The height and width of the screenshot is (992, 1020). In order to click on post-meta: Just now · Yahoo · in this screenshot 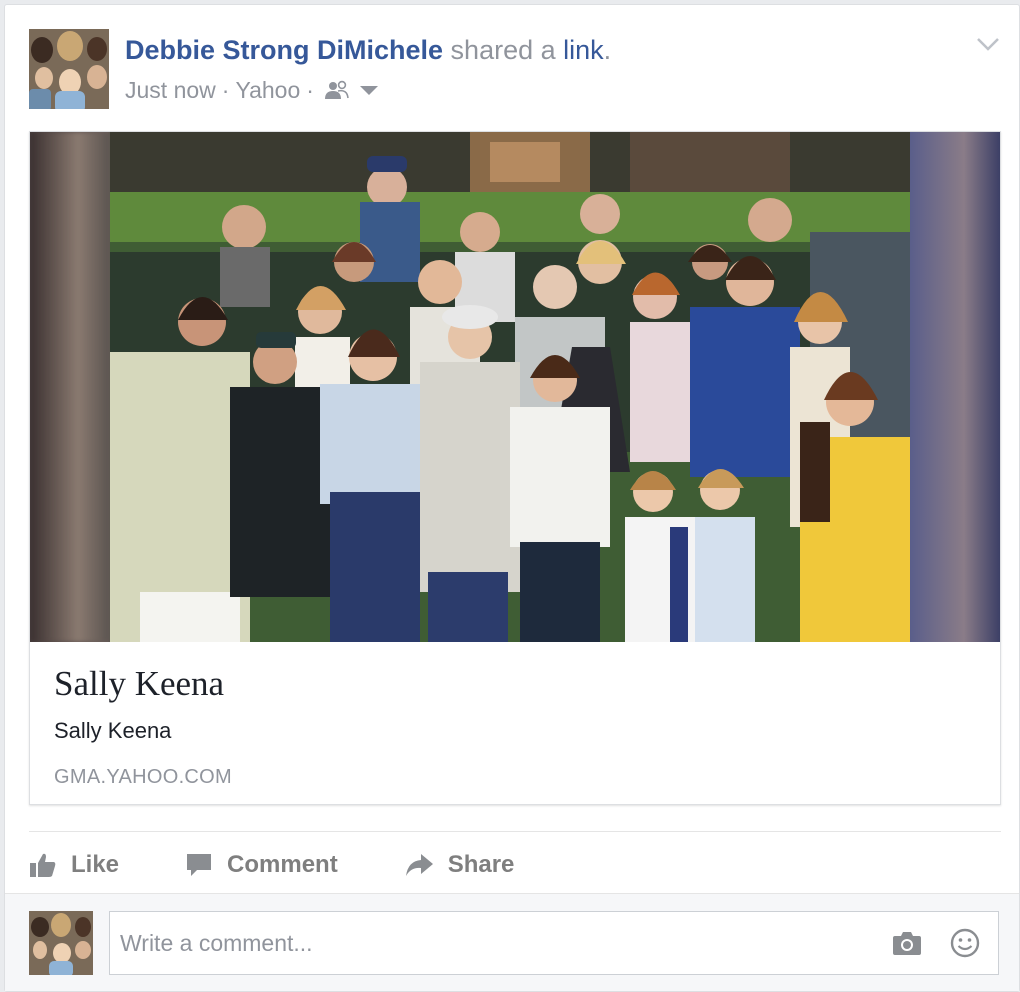, I will do `click(252, 90)`.